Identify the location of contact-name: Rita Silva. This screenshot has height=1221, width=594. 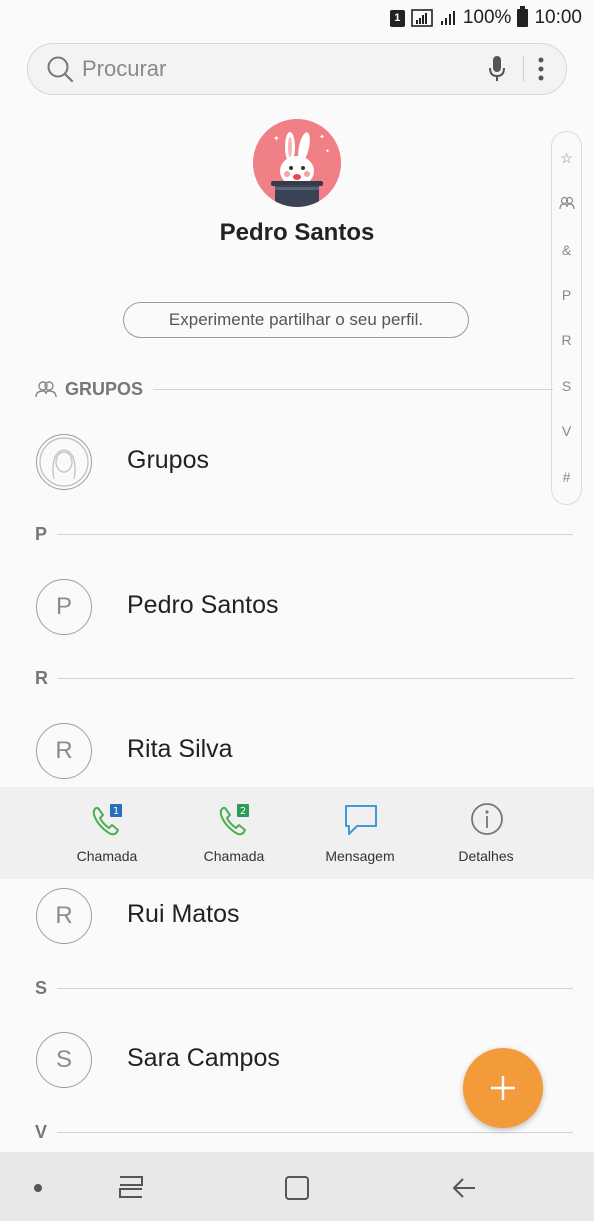
(180, 749).